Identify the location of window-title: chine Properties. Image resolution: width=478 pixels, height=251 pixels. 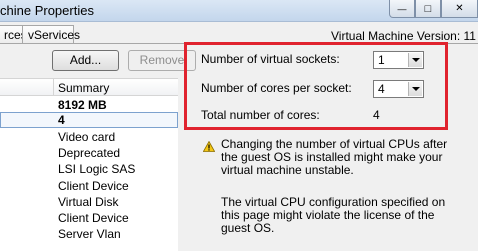
(47, 10).